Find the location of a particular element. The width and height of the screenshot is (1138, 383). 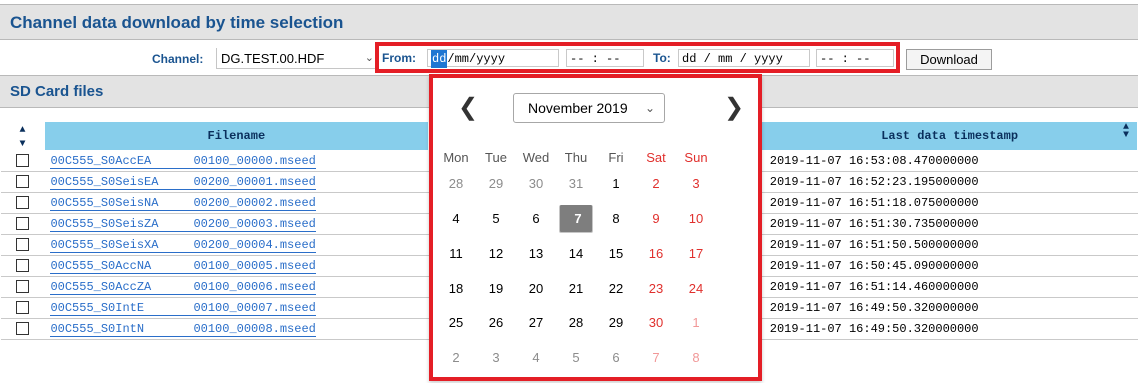

day-cell: 23 is located at coordinates (656, 289).